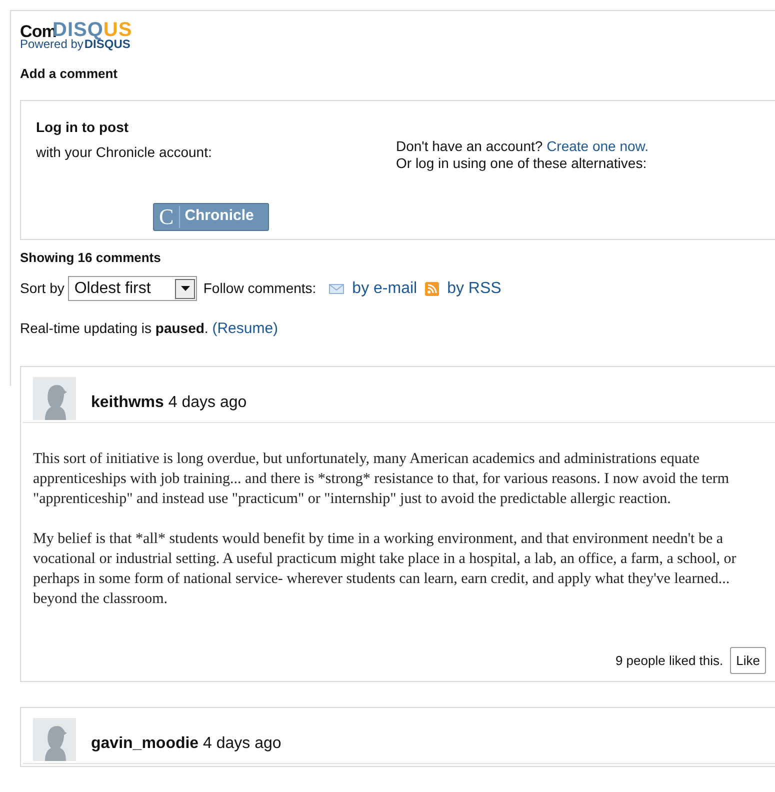  What do you see at coordinates (42, 288) in the screenshot?
I see `sort-label: Sort by` at bounding box center [42, 288].